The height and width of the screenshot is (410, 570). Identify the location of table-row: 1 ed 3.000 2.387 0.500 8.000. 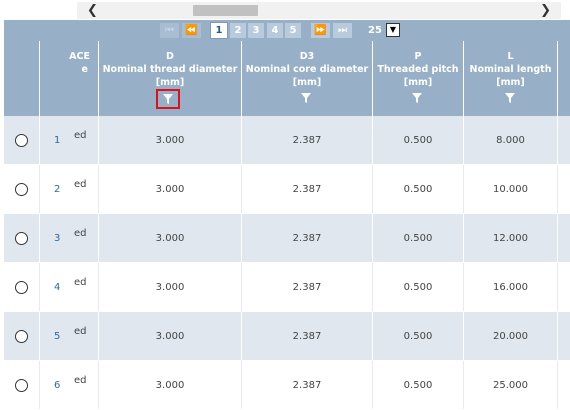
(287, 140).